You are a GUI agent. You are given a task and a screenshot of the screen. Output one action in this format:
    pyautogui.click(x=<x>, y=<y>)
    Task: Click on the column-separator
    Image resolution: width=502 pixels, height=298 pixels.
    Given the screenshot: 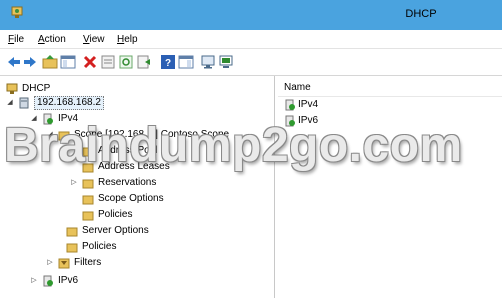 What is the action you would take?
    pyautogui.click(x=390, y=96)
    